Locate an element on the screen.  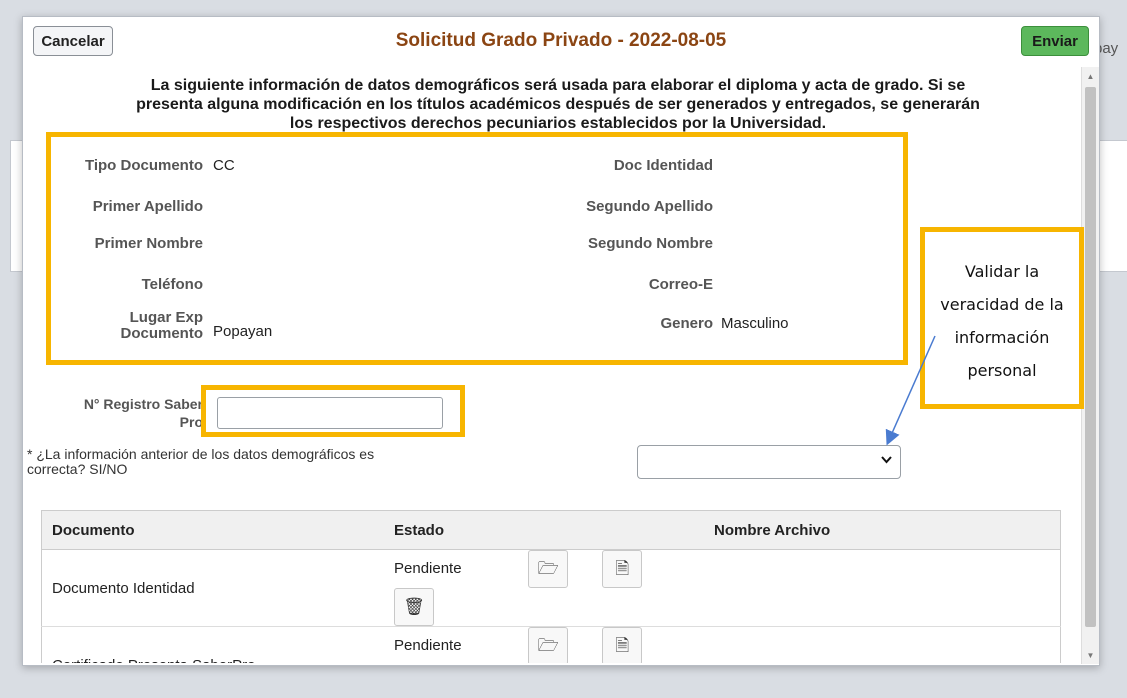
question-line: correcta? SI/NO is located at coordinates (77, 469).